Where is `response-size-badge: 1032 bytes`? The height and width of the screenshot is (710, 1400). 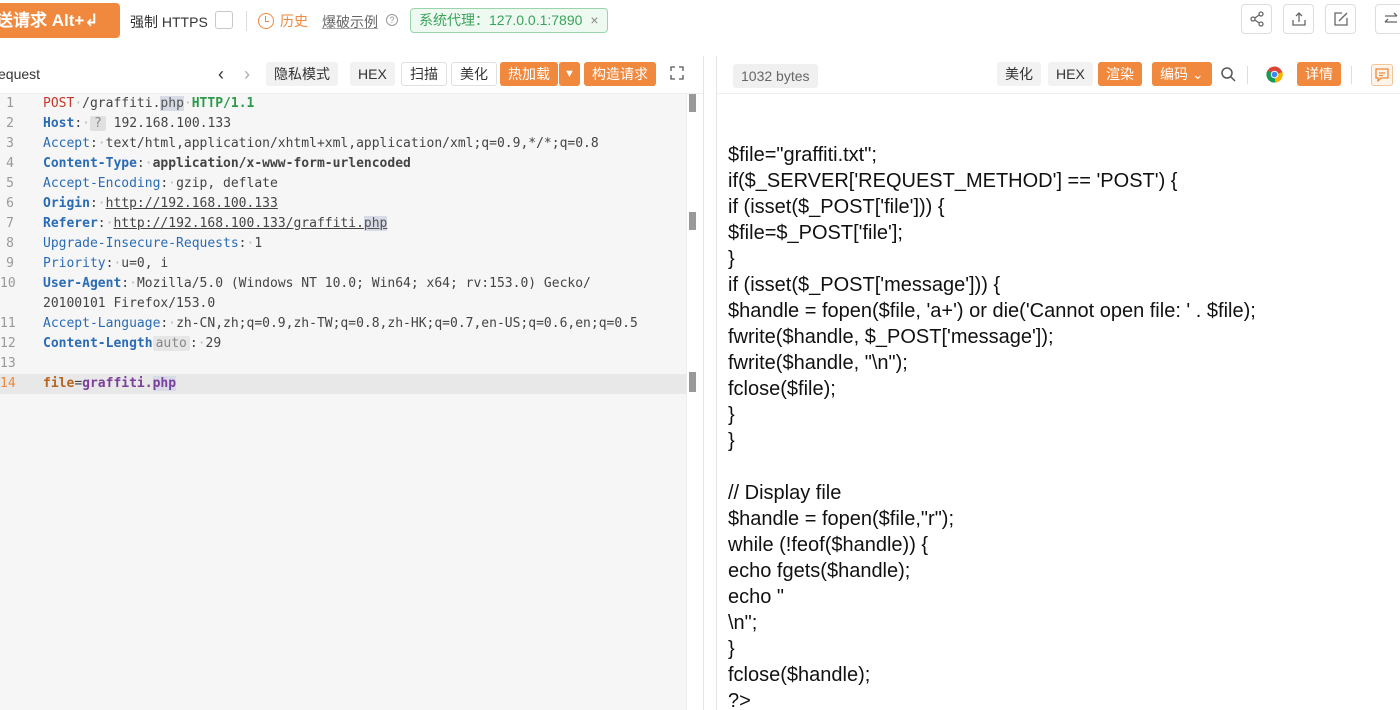
response-size-badge: 1032 bytes is located at coordinates (775, 76).